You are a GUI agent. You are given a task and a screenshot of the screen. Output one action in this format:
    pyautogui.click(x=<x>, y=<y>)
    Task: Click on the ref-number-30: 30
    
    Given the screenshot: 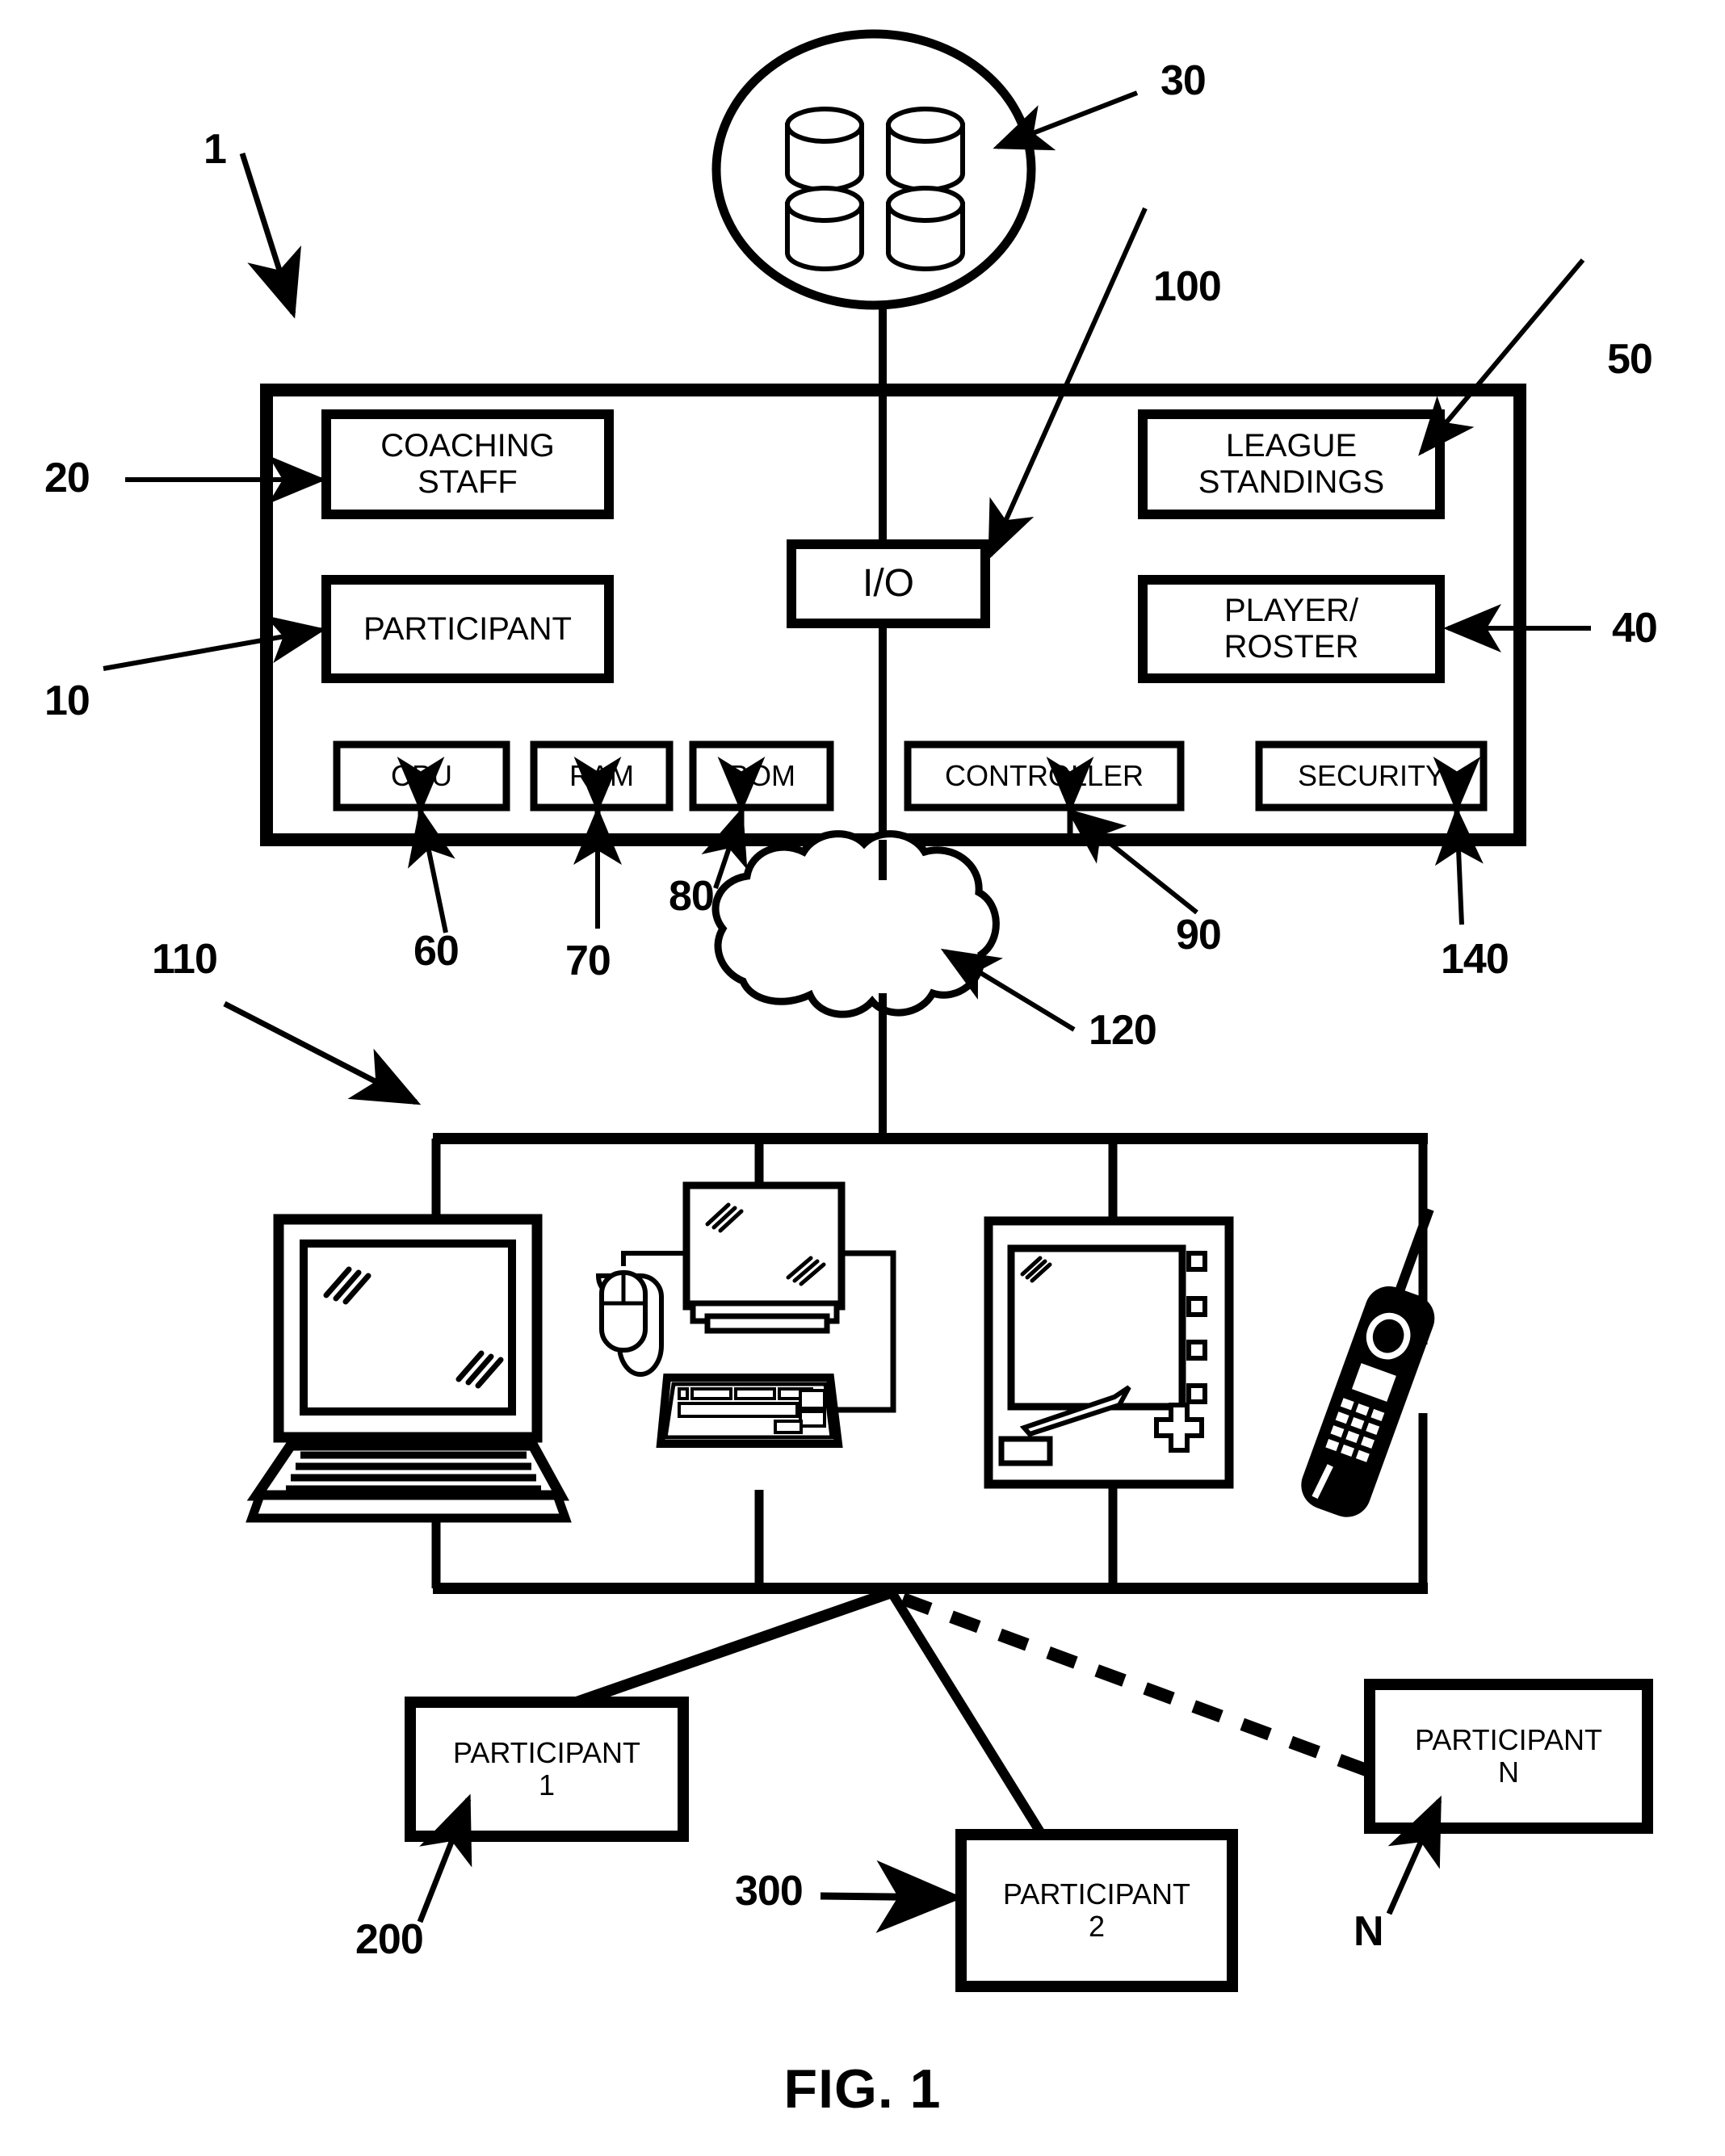 What is the action you would take?
    pyautogui.click(x=1183, y=80)
    